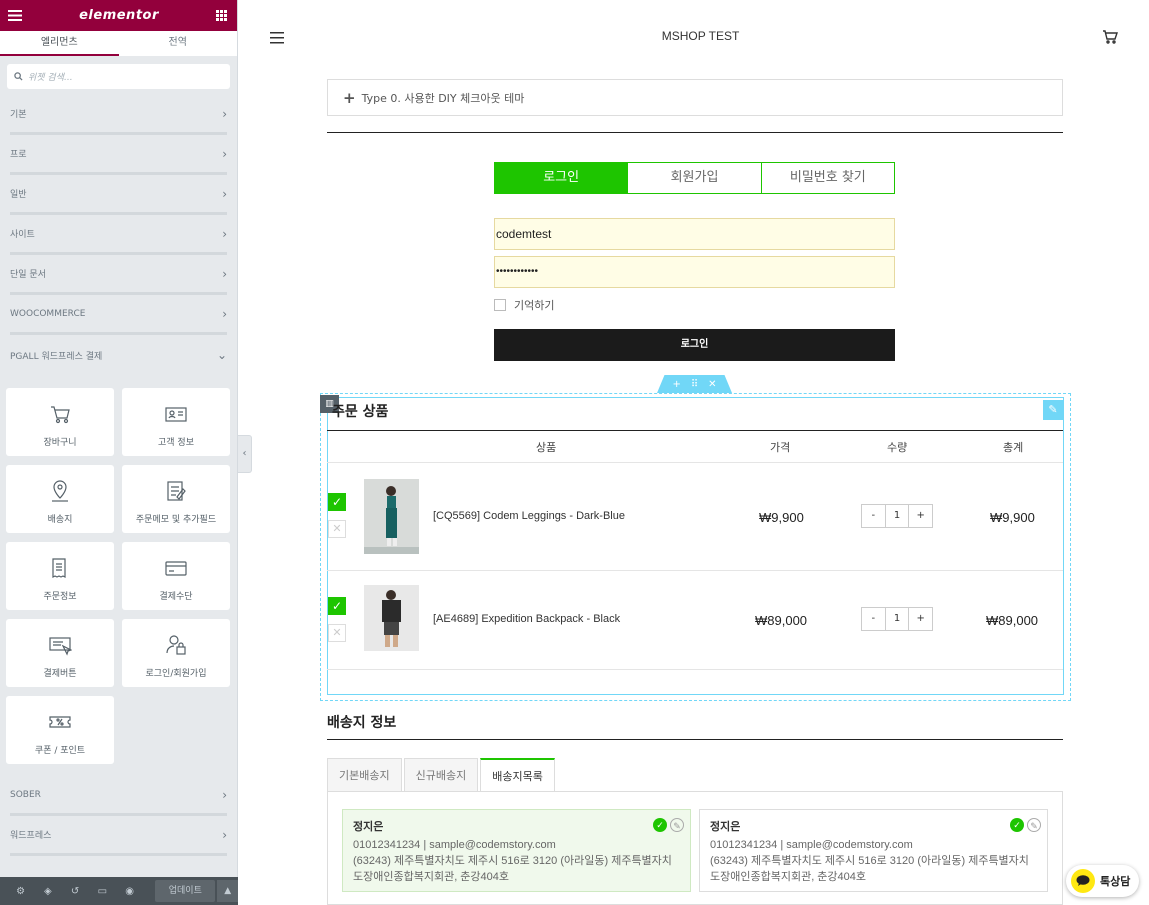 This screenshot has width=1149, height=905. Describe the element at coordinates (60, 722) in the screenshot. I see `coupon-icon` at that location.